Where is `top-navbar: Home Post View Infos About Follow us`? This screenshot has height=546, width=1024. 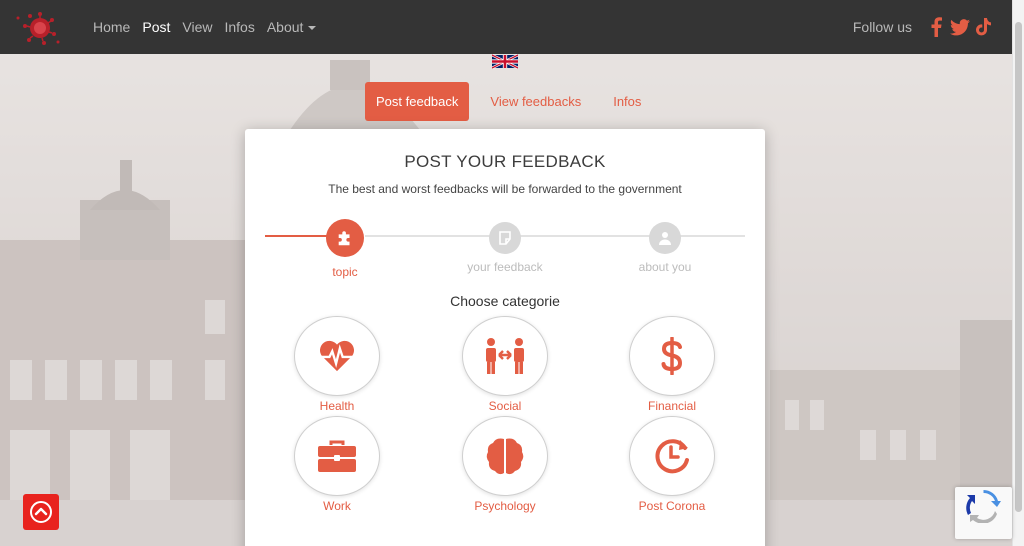 top-navbar: Home Post View Infos About Follow us is located at coordinates (506, 27).